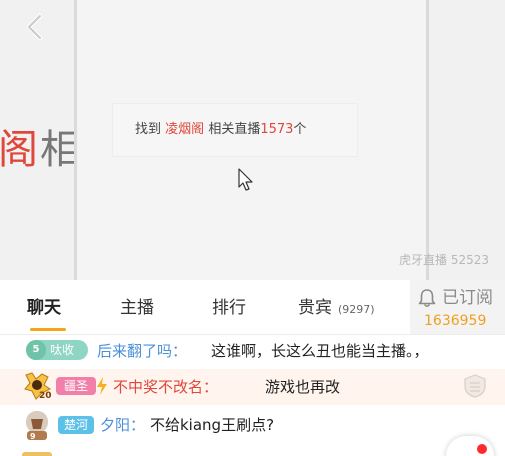 This screenshot has width=505, height=456. Describe the element at coordinates (252, 387) in the screenshot. I see `chat-message: 20 疆圣 不中奖不改名： 游戏也再改` at that location.